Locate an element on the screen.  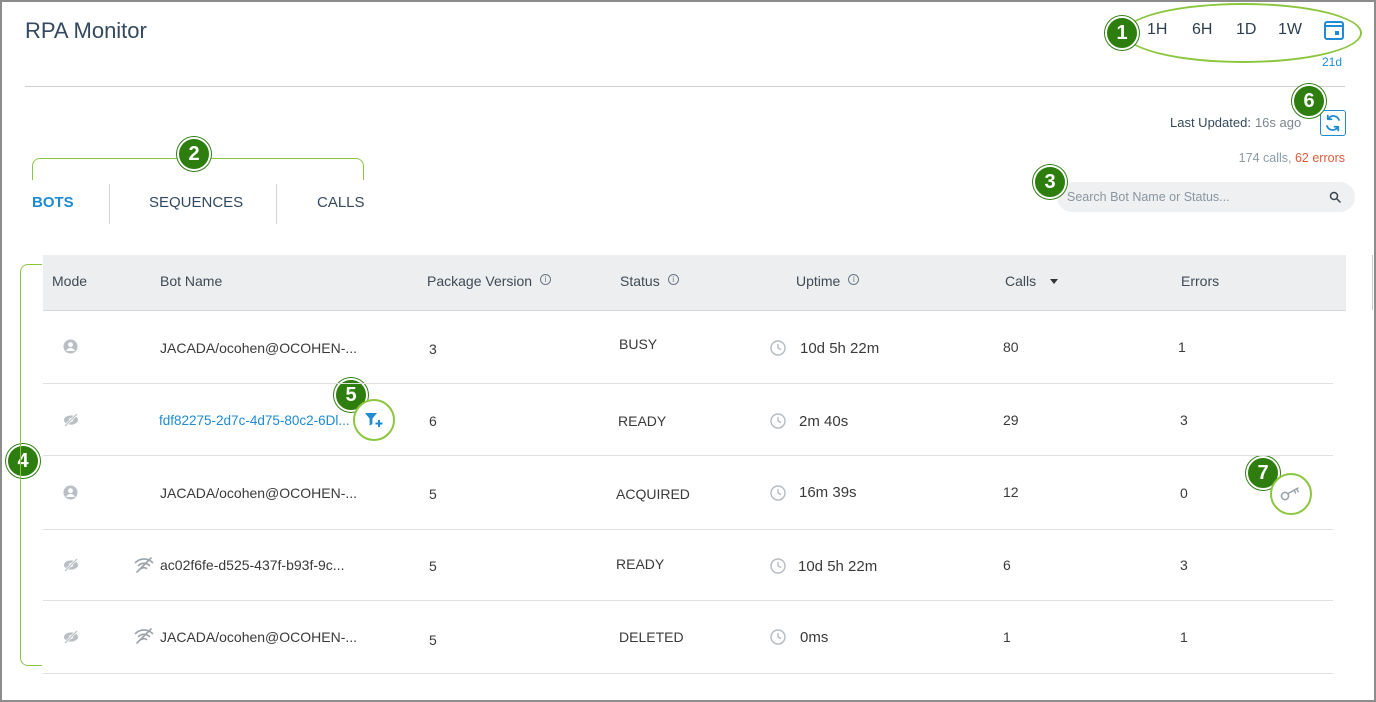
column-header-bot-name: Bot Name is located at coordinates (191, 281).